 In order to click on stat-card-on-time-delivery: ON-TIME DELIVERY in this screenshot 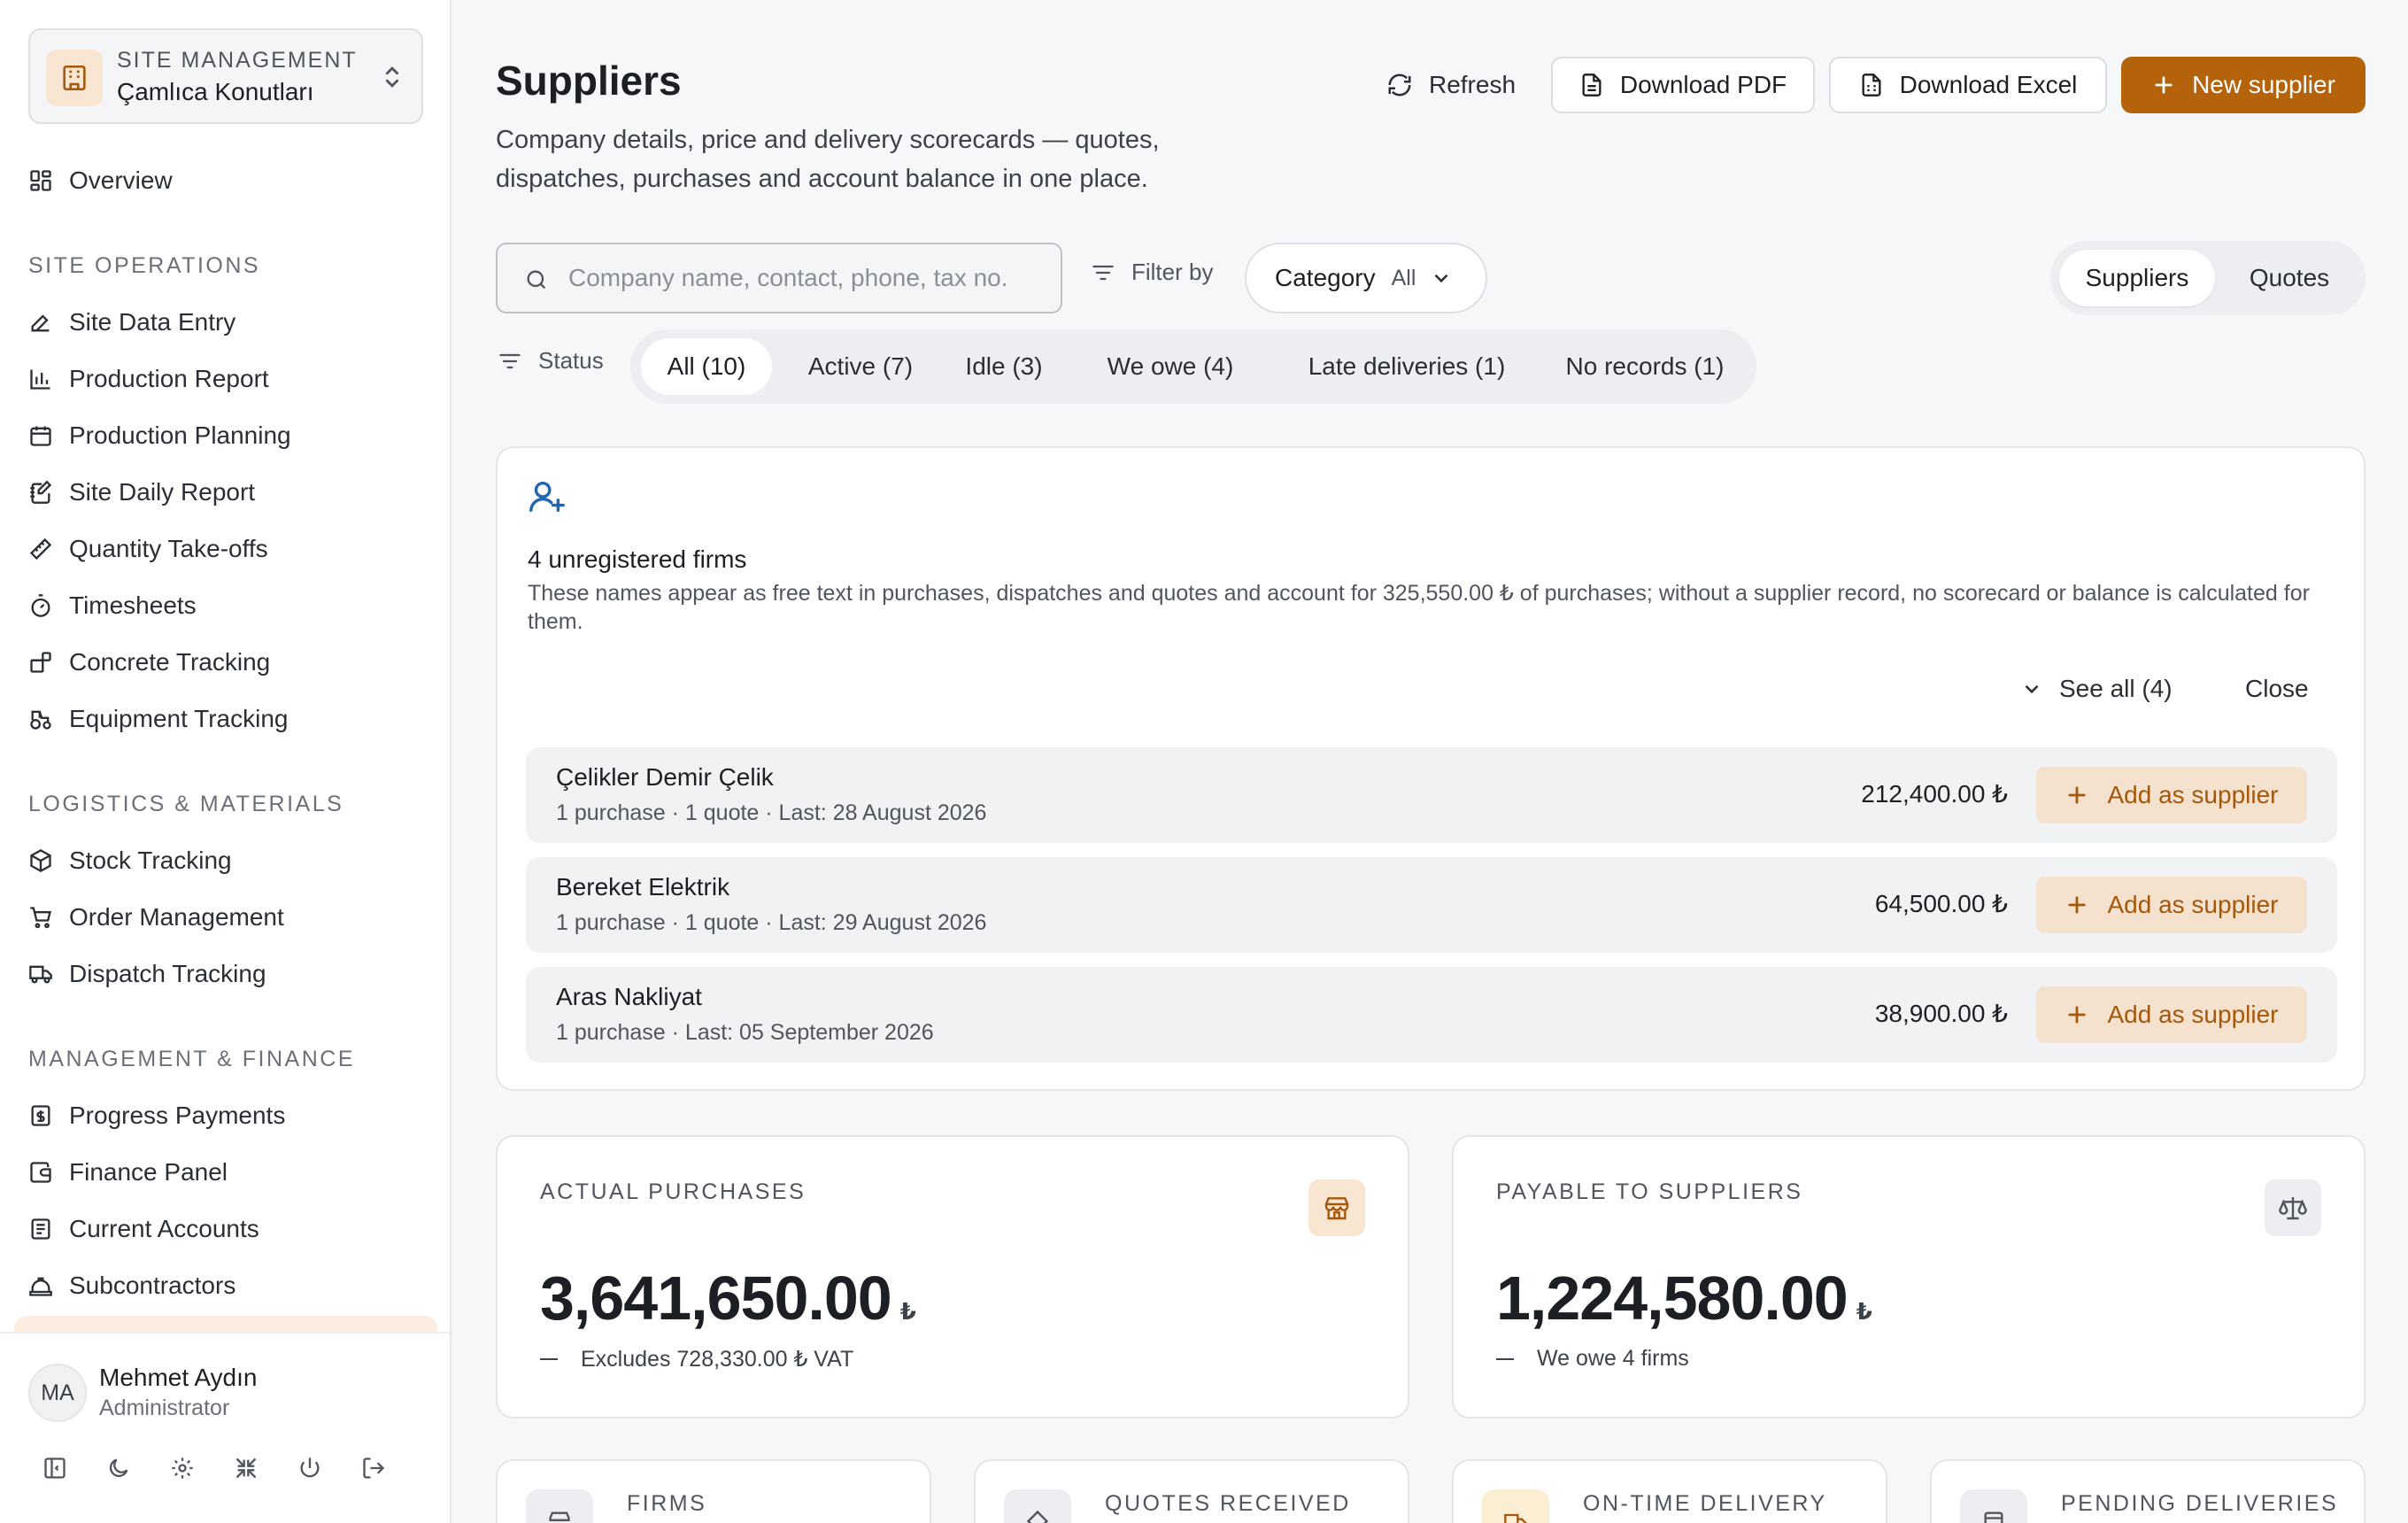, I will do `click(1669, 1491)`.